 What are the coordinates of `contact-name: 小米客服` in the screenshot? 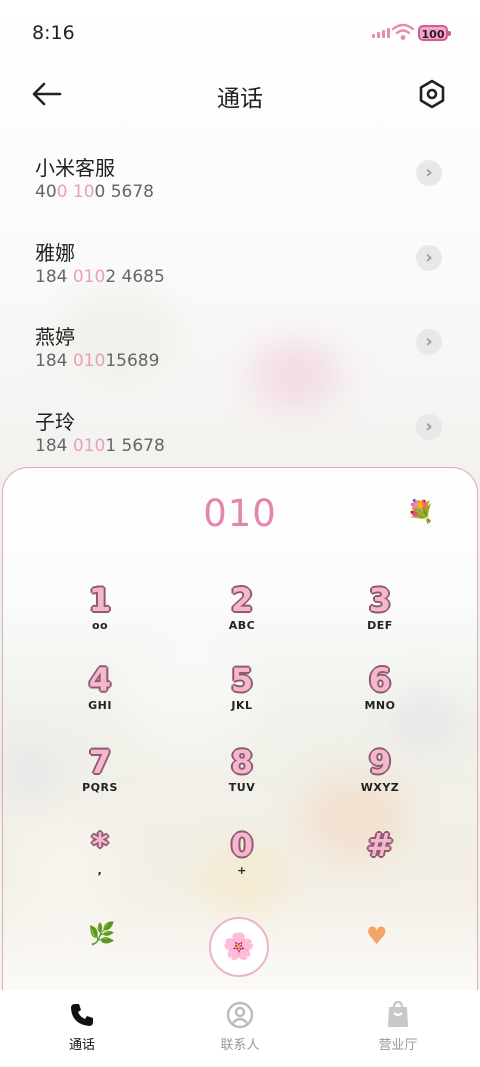 It's located at (75, 168).